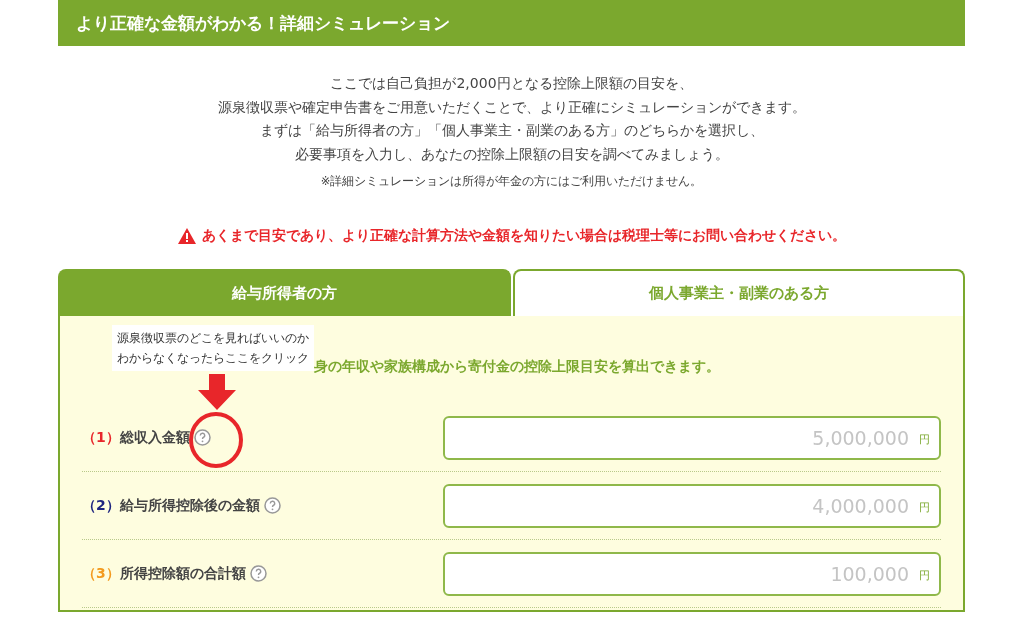  What do you see at coordinates (216, 440) in the screenshot?
I see `highlight-circle` at bounding box center [216, 440].